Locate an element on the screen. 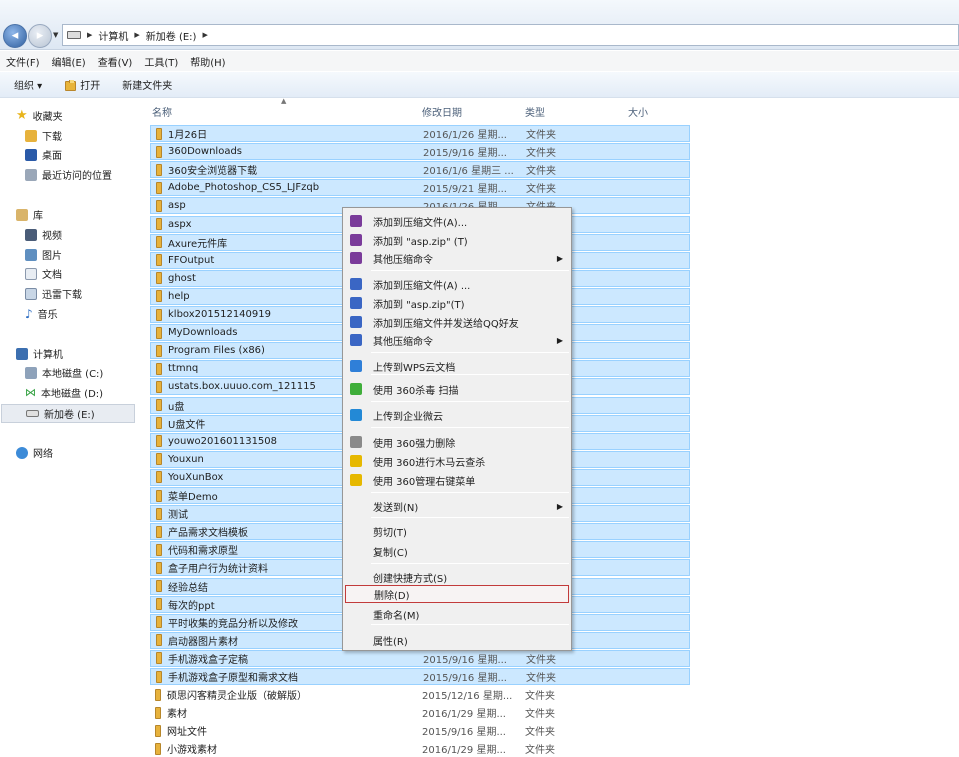  file-name: u盘 is located at coordinates (176, 407).